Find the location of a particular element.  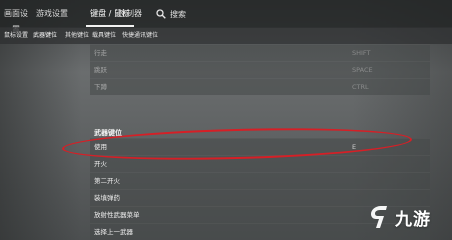

keybind-value: SPACE is located at coordinates (362, 70).